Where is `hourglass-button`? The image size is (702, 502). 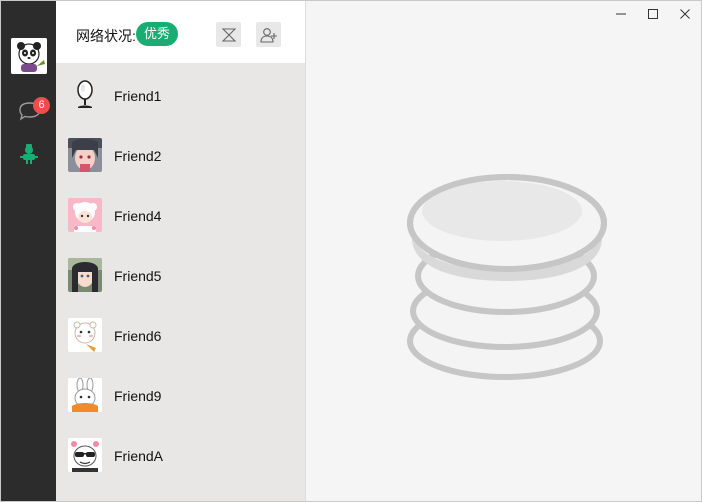 hourglass-button is located at coordinates (228, 34).